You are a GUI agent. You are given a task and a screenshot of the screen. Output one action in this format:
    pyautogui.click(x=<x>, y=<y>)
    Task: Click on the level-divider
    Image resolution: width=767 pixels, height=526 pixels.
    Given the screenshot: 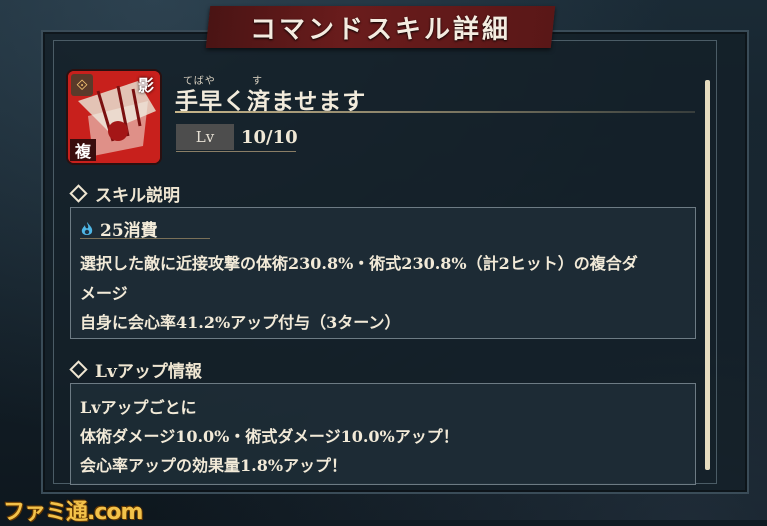 What is the action you would take?
    pyautogui.click(x=236, y=151)
    